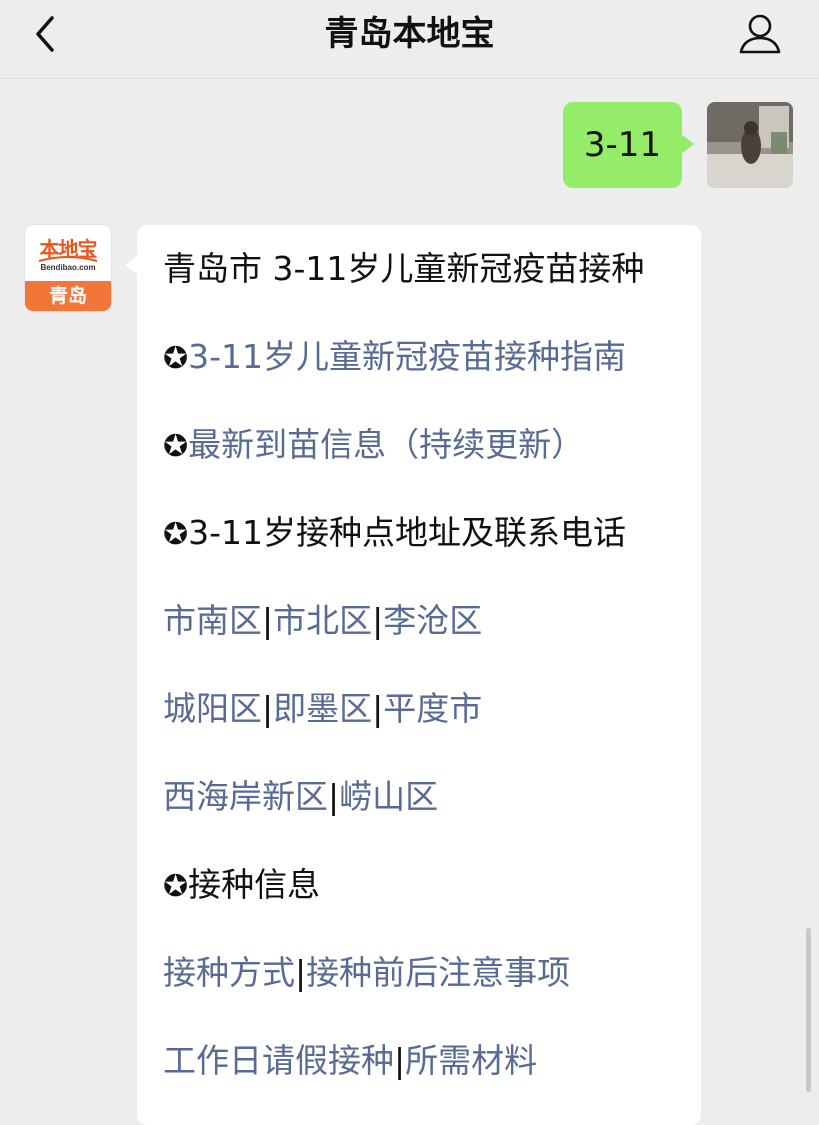  I want to click on info-row-2: 工作日请假接种|所需材料, so click(350, 1061).